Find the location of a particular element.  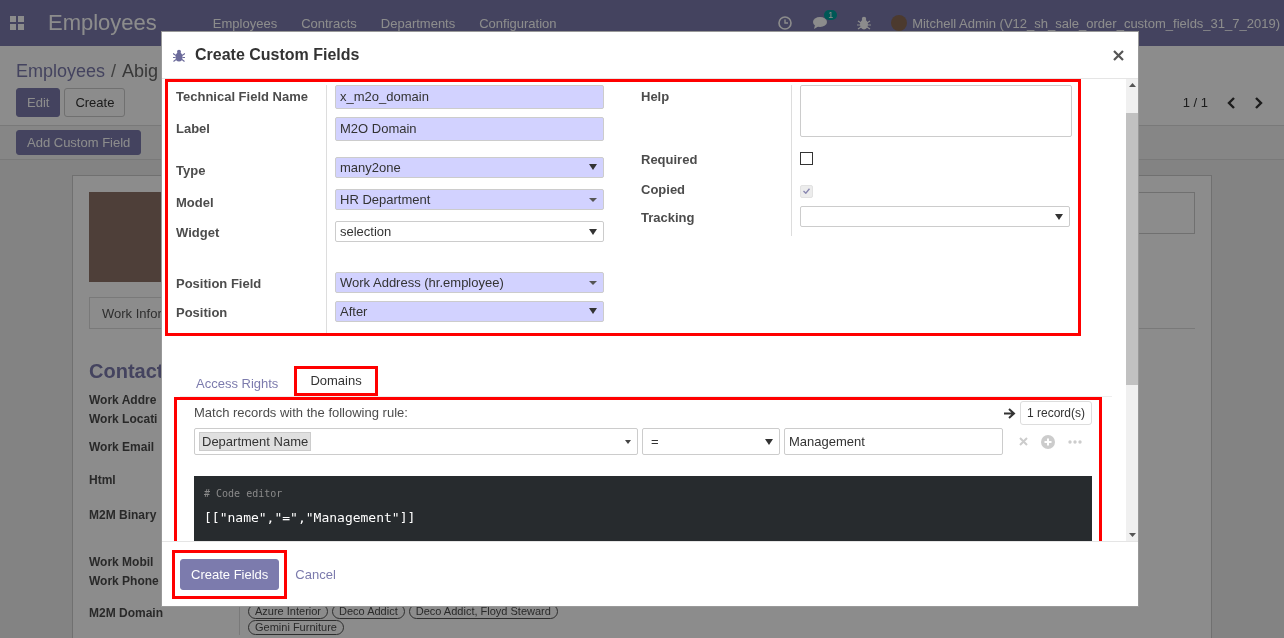

field-label: Position is located at coordinates (247, 316).